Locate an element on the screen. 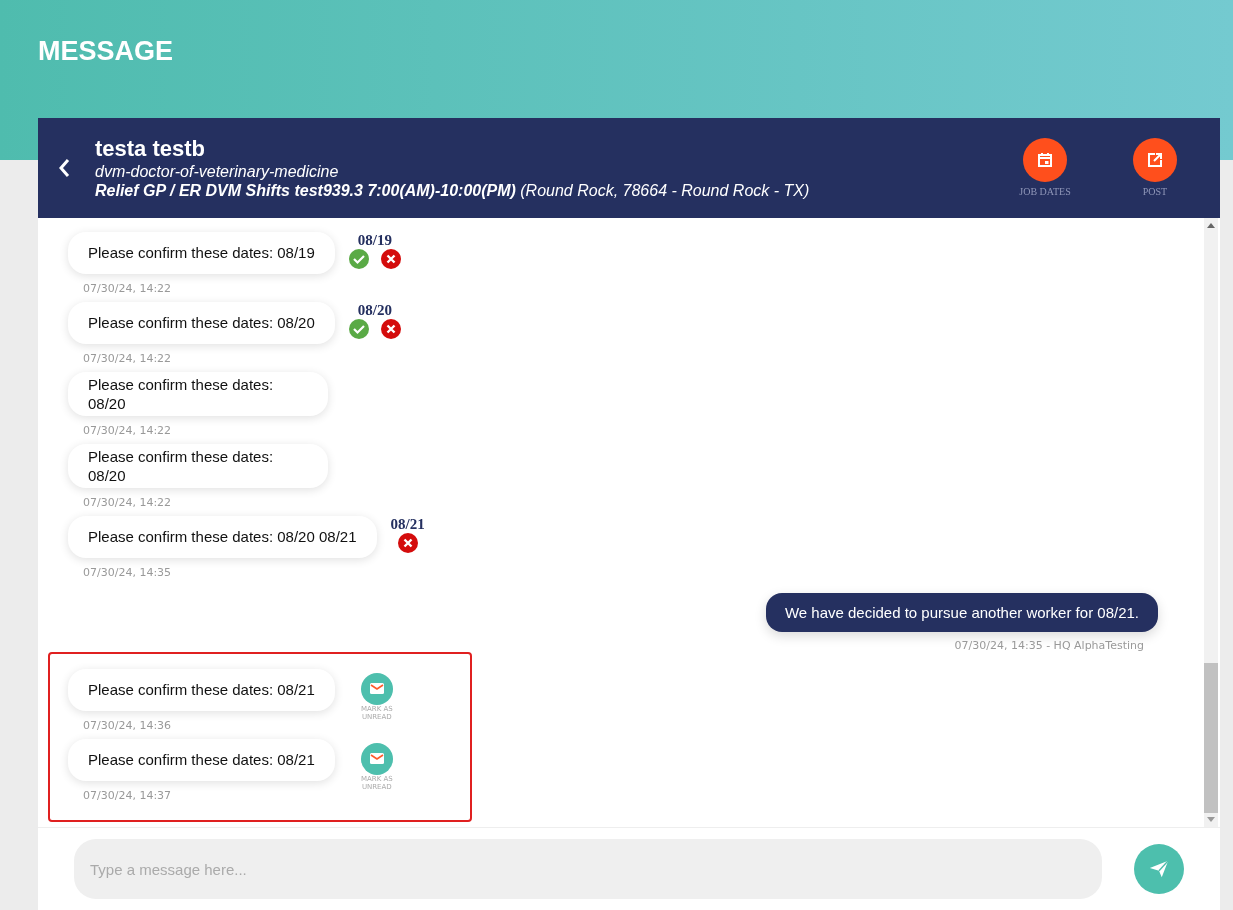 The width and height of the screenshot is (1233, 910). message-time: 07/30/24, 14:36 is located at coordinates (127, 725).